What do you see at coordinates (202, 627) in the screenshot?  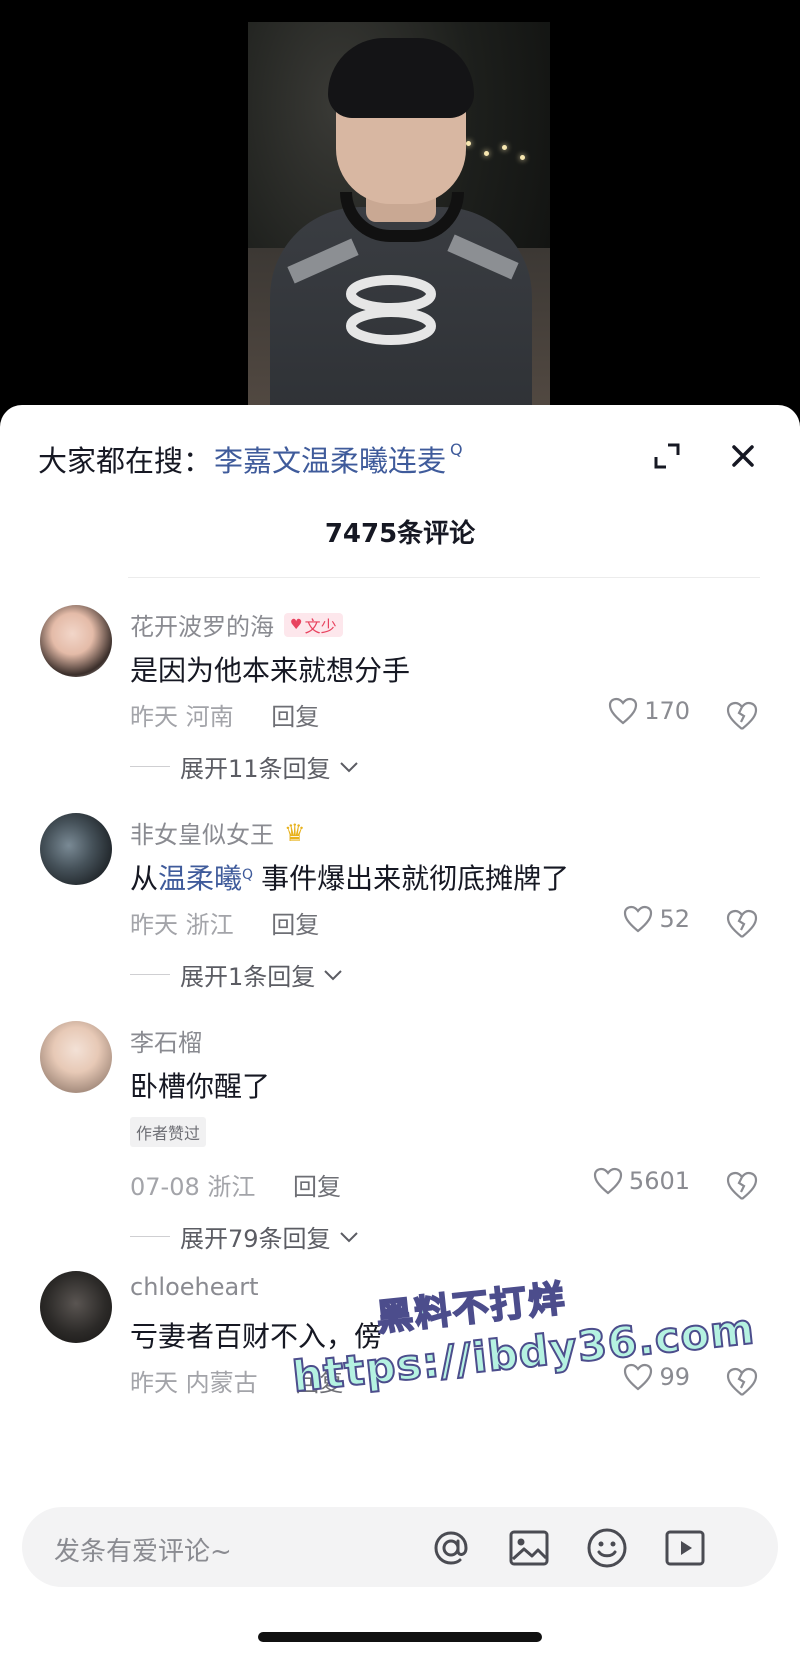 I see `username-text: 花开波罗的海` at bounding box center [202, 627].